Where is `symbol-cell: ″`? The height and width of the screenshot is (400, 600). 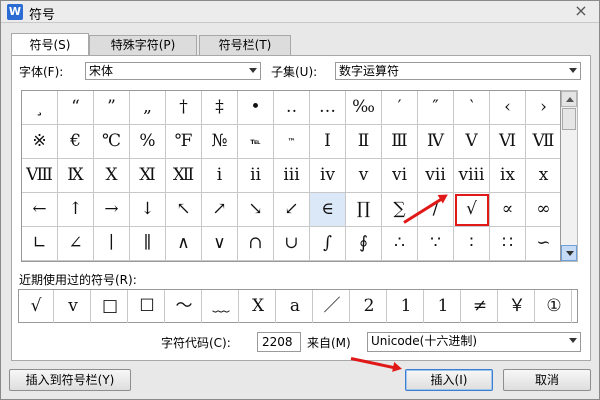 symbol-cell: ″ is located at coordinates (436, 108).